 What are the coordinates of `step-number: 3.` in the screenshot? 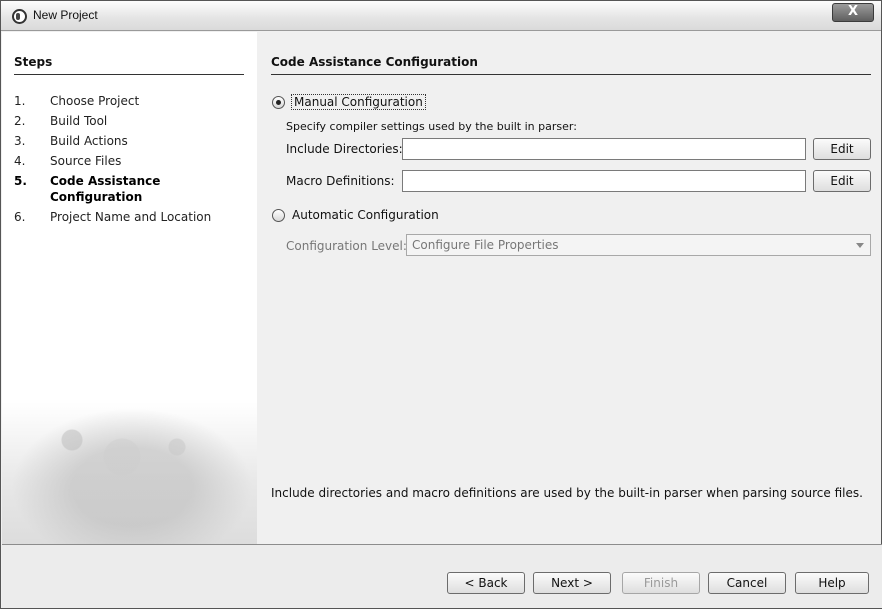 It's located at (20, 141).